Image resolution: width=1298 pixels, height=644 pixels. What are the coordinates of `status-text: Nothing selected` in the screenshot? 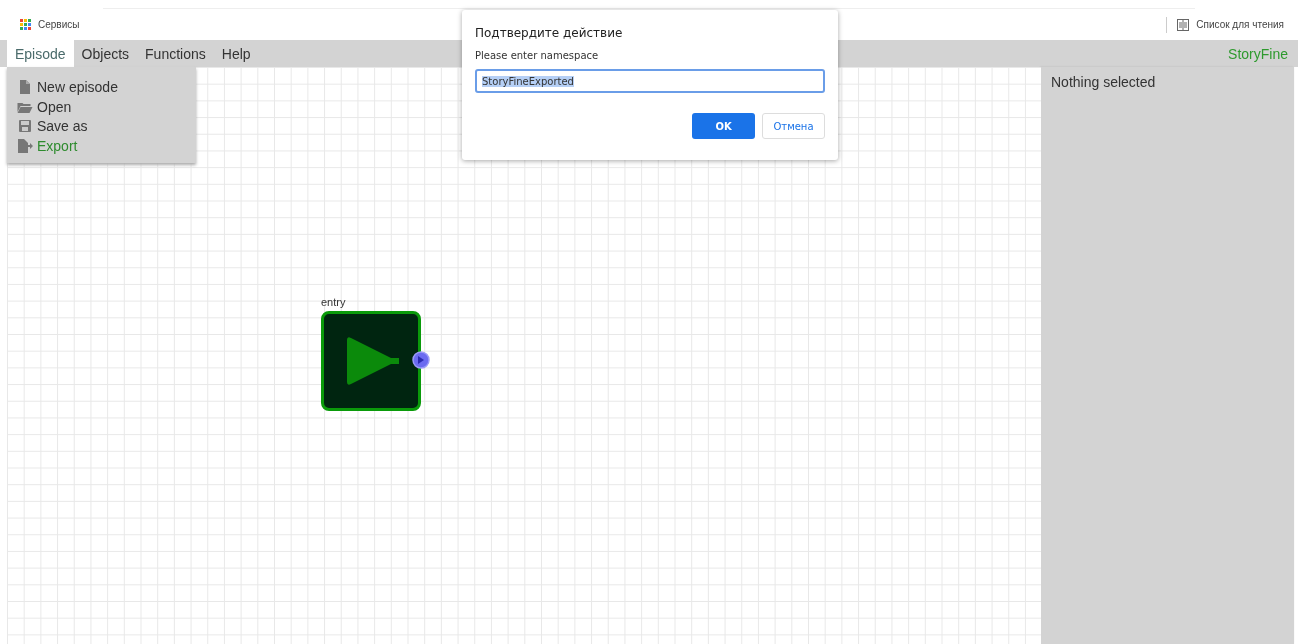 It's located at (1103, 82).